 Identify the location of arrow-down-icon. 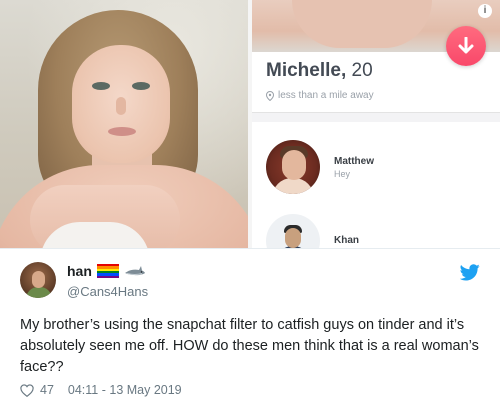
(466, 45).